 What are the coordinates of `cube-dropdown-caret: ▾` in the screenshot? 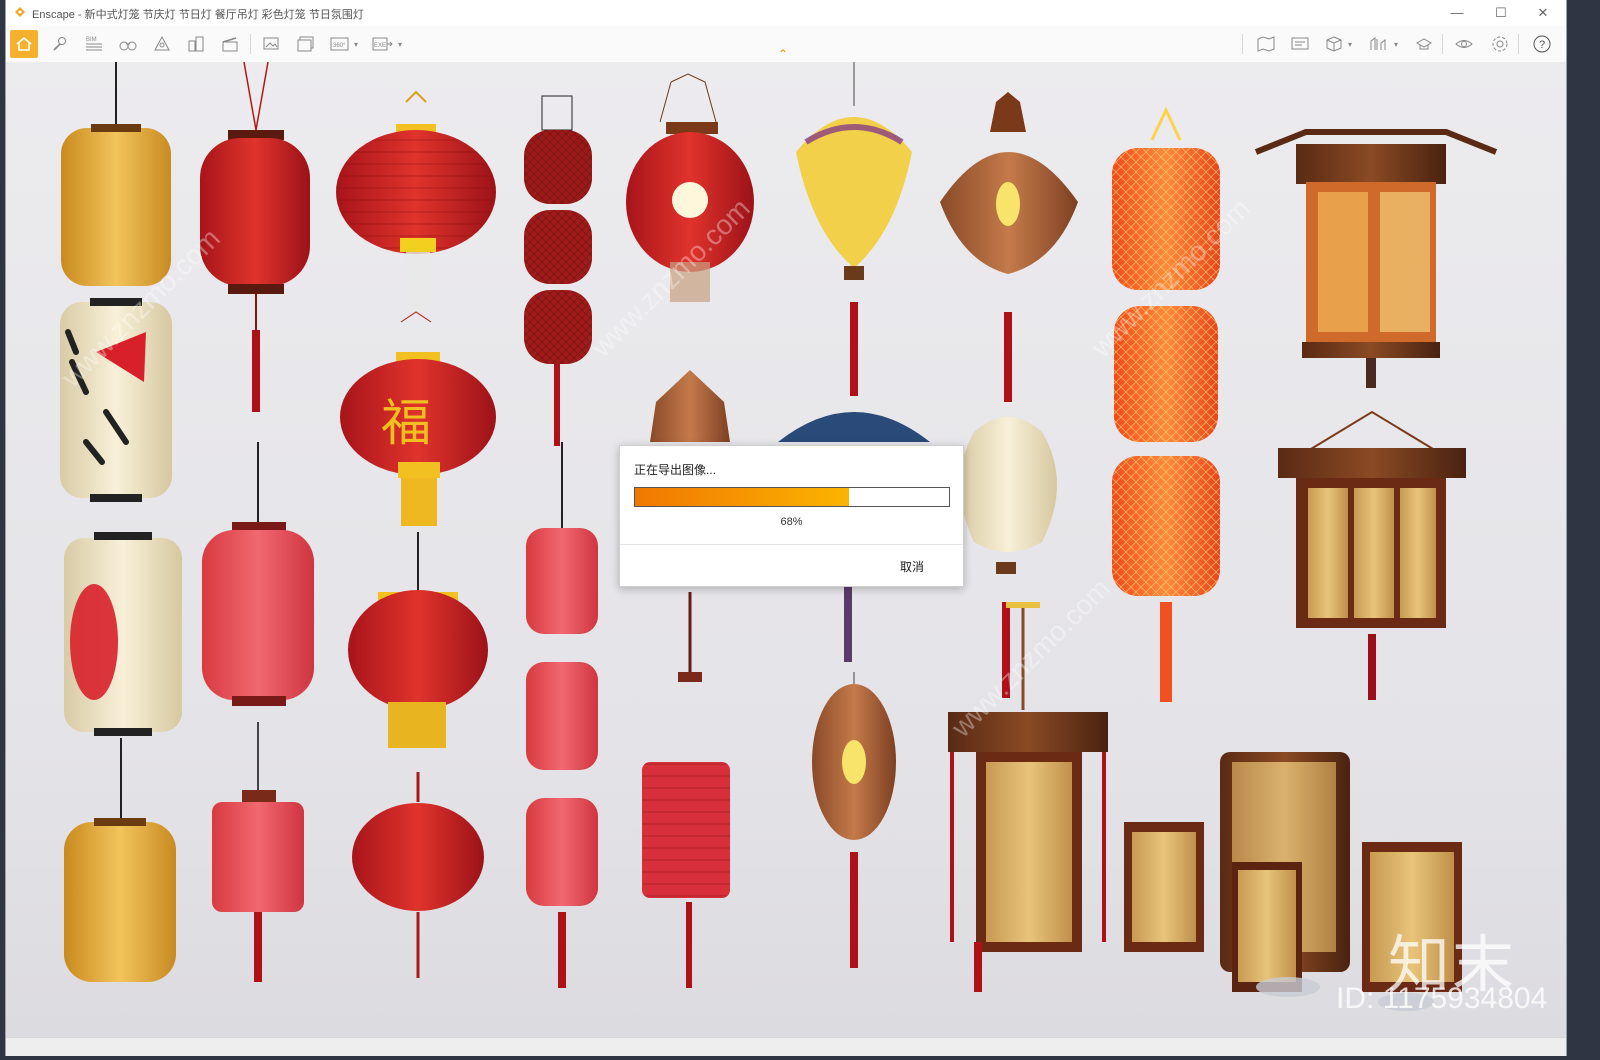 It's located at (1350, 44).